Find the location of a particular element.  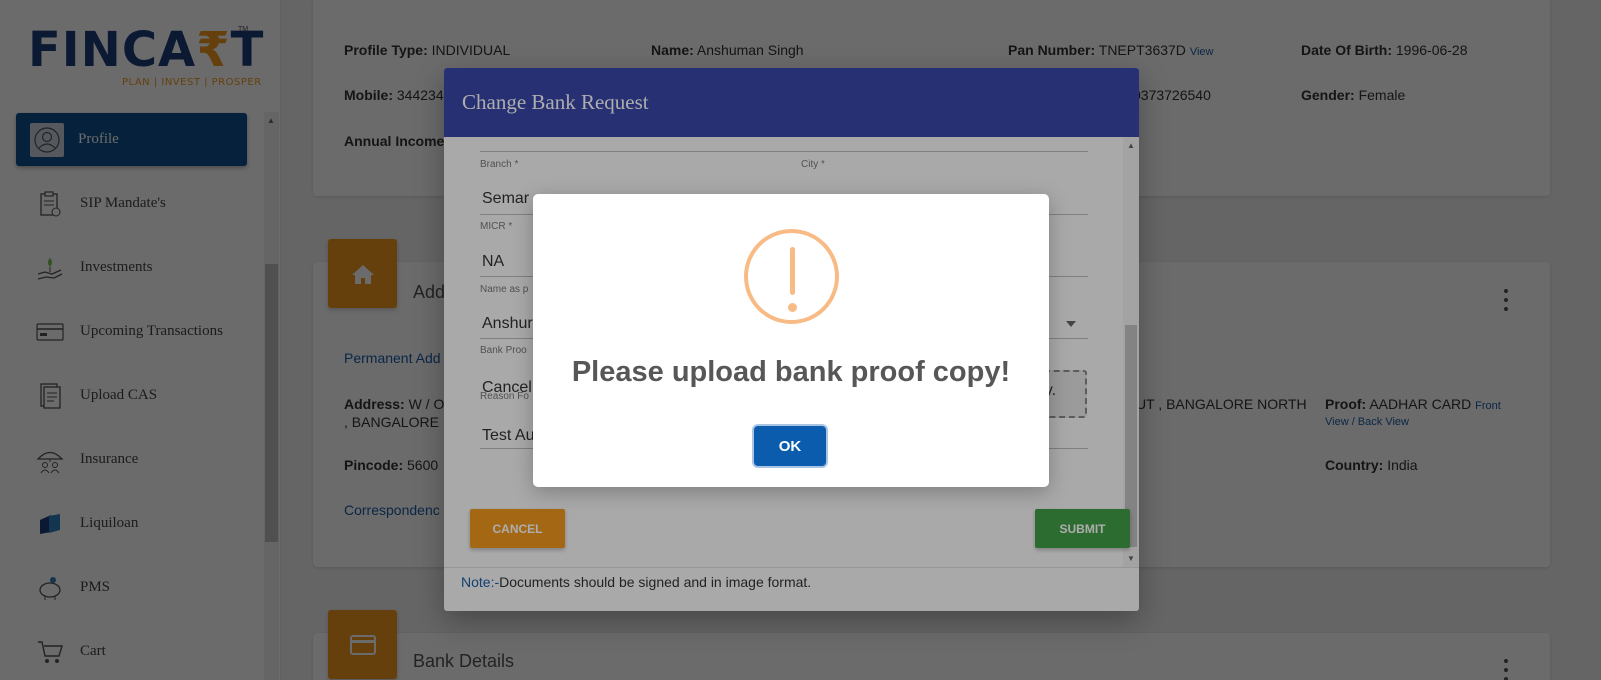

ok-button: OK is located at coordinates (790, 446).